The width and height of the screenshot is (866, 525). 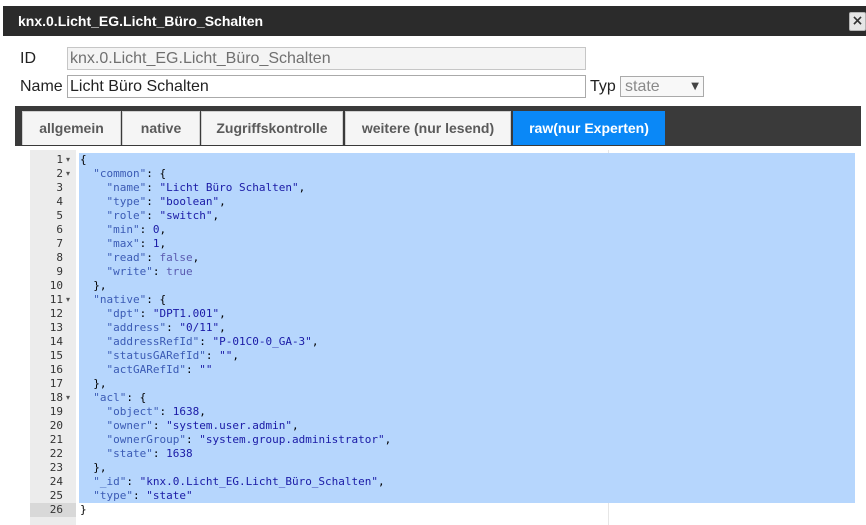 What do you see at coordinates (56, 341) in the screenshot?
I see `line-number: 14` at bounding box center [56, 341].